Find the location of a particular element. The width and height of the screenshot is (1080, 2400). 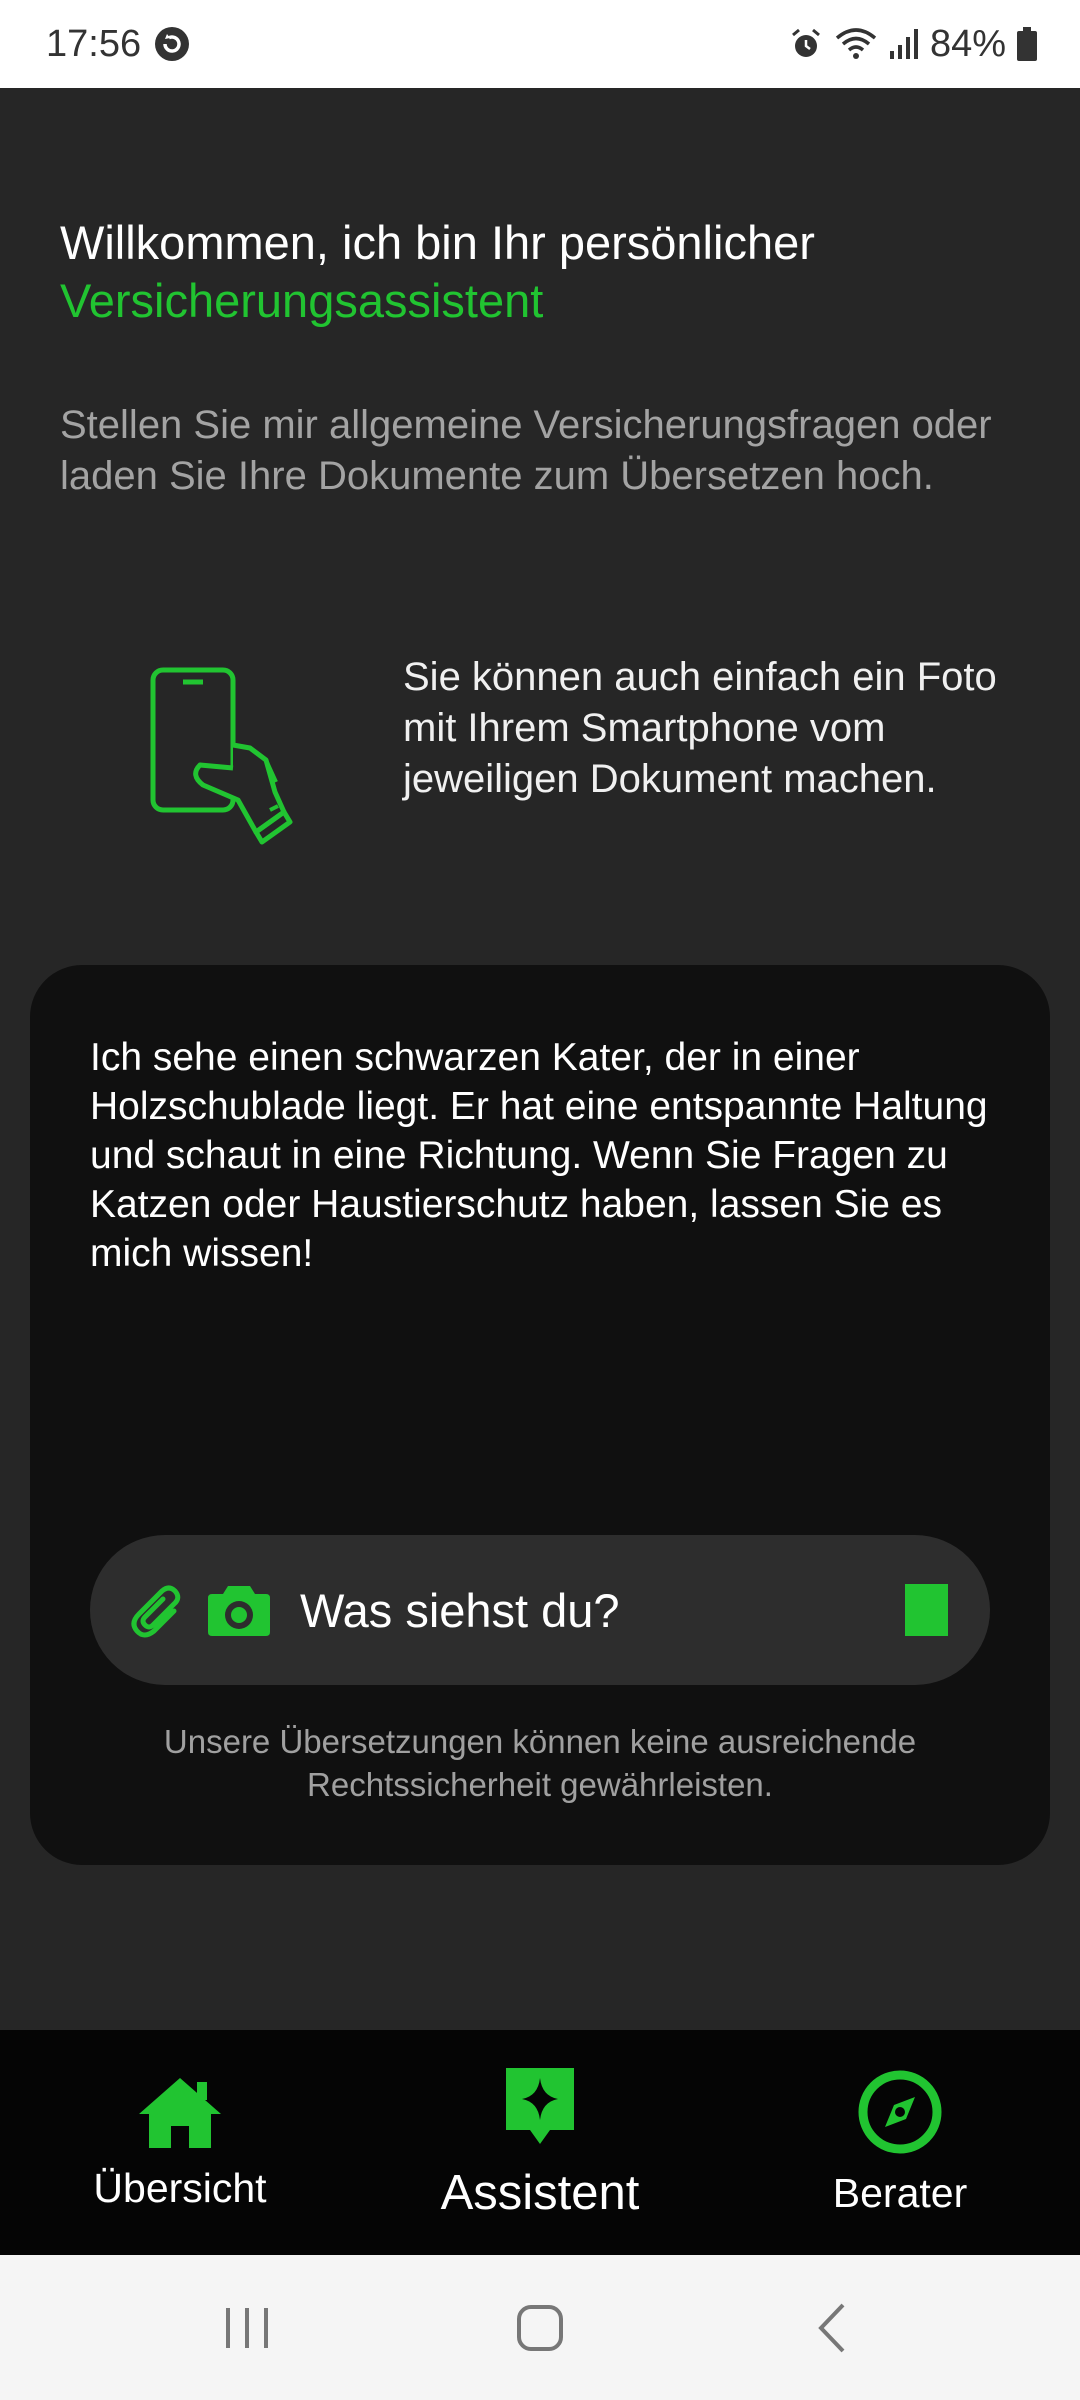

welcome-accent: Versicherungsassistent is located at coordinates (302, 300).